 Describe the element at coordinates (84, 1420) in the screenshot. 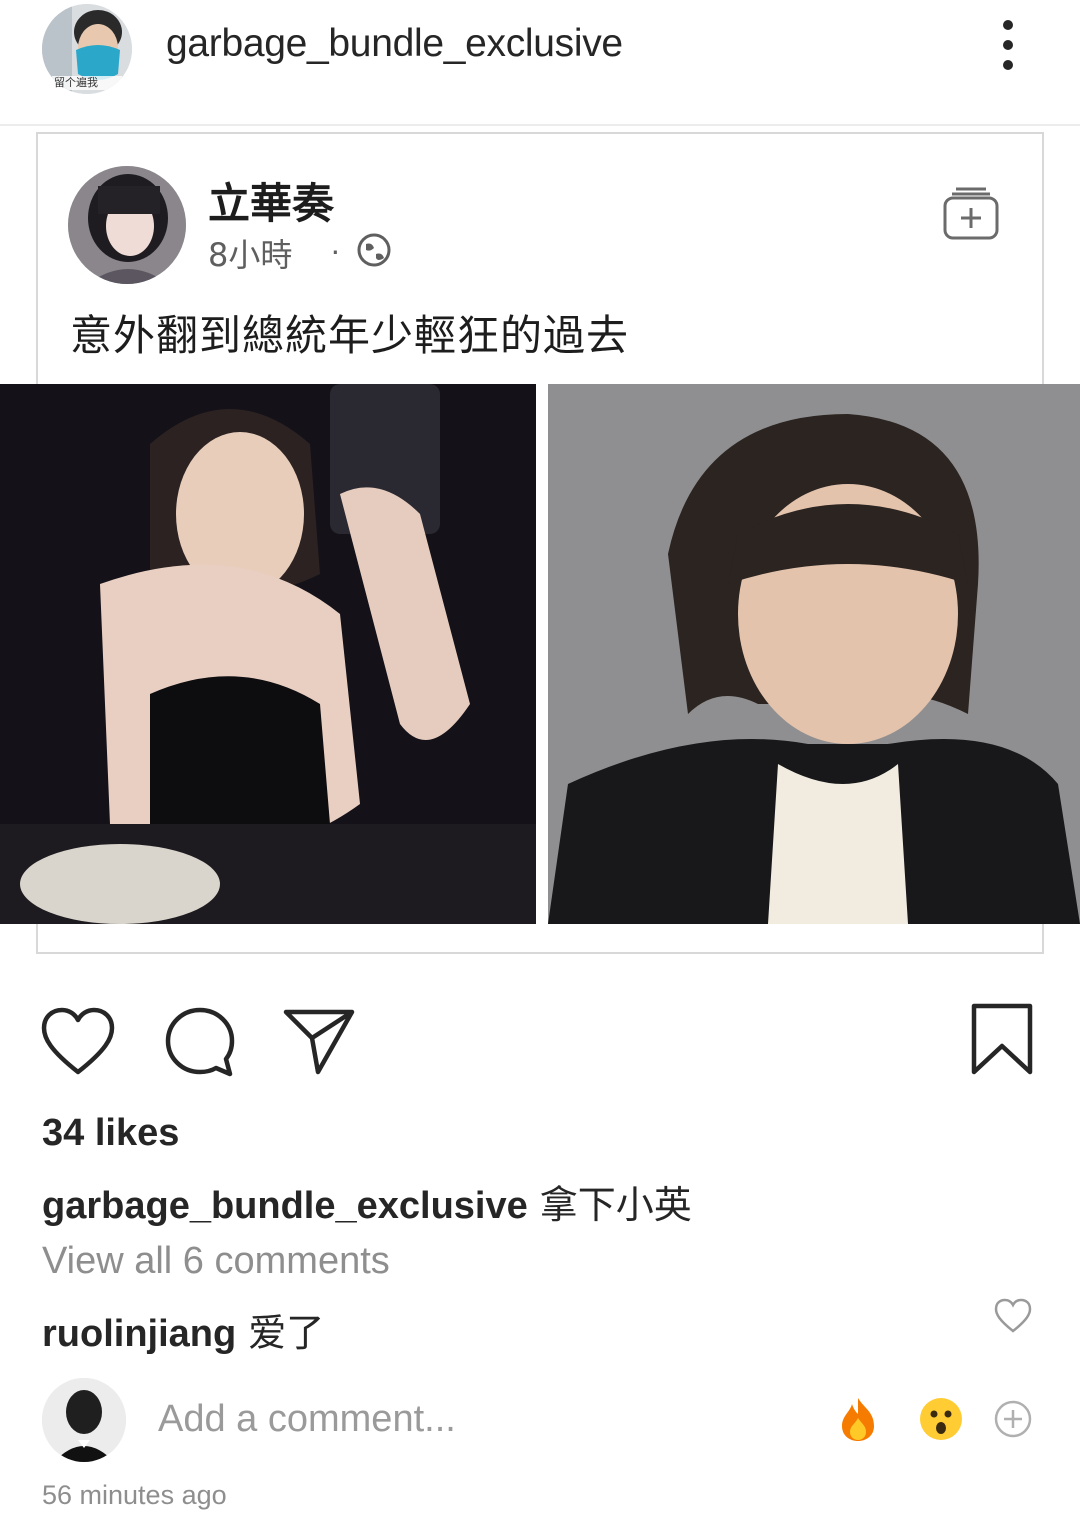

I see `current-user-avatar` at that location.